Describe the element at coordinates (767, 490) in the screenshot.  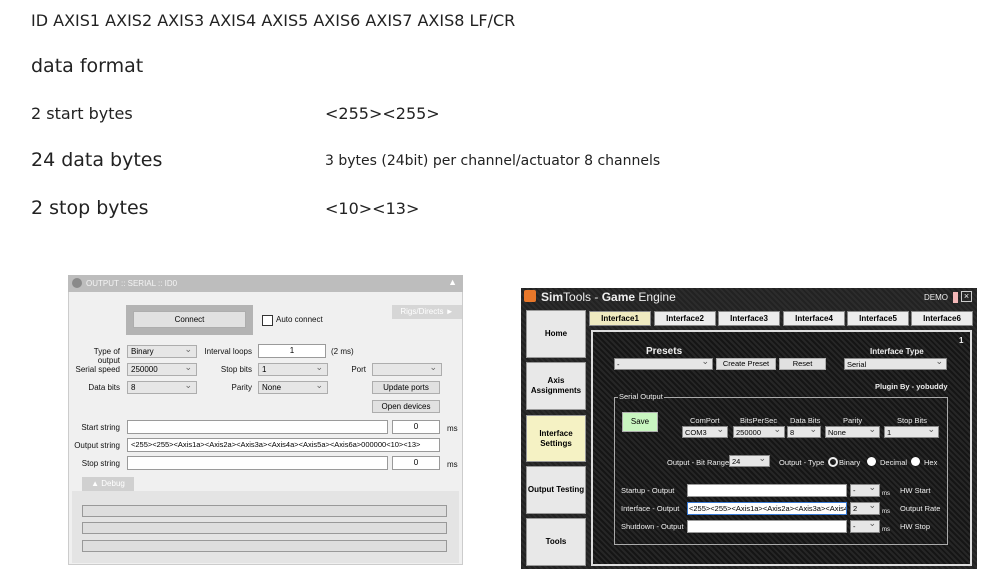
I see `startup-output-input` at that location.